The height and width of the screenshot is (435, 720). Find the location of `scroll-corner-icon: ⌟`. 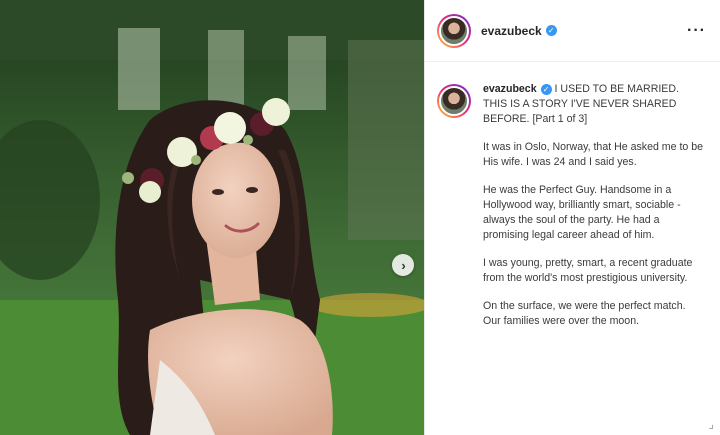

scroll-corner-icon: ⌟ is located at coordinates (711, 424).